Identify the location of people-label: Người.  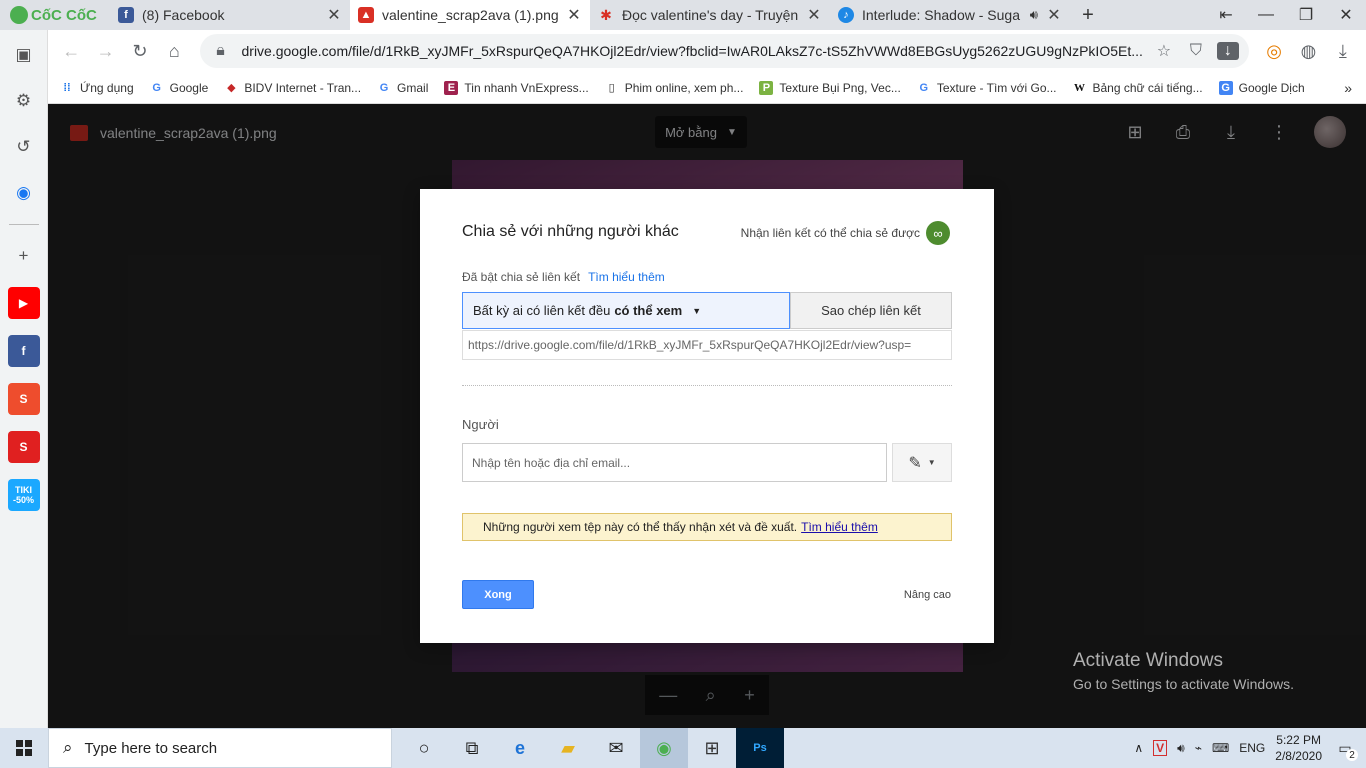
(480, 424).